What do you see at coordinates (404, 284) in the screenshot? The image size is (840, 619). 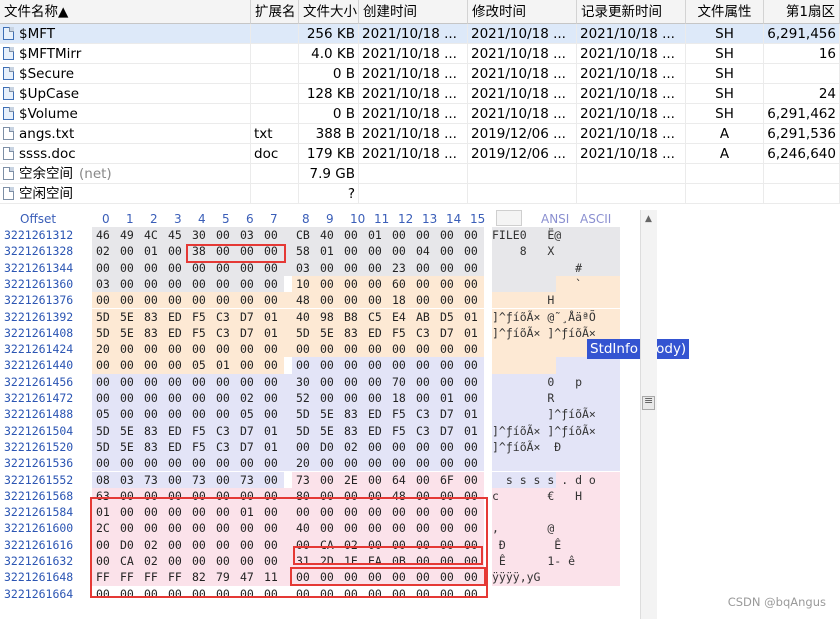 I see `hex-byte: 60` at bounding box center [404, 284].